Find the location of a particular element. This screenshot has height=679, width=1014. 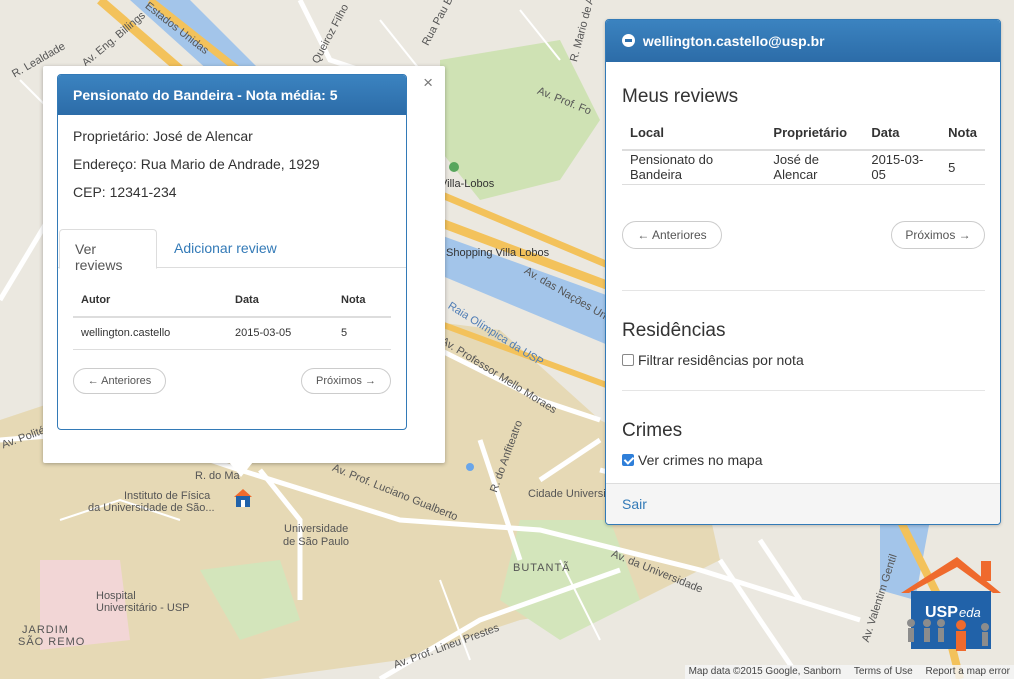

tab-view-reviews: Ver reviews is located at coordinates (108, 251).